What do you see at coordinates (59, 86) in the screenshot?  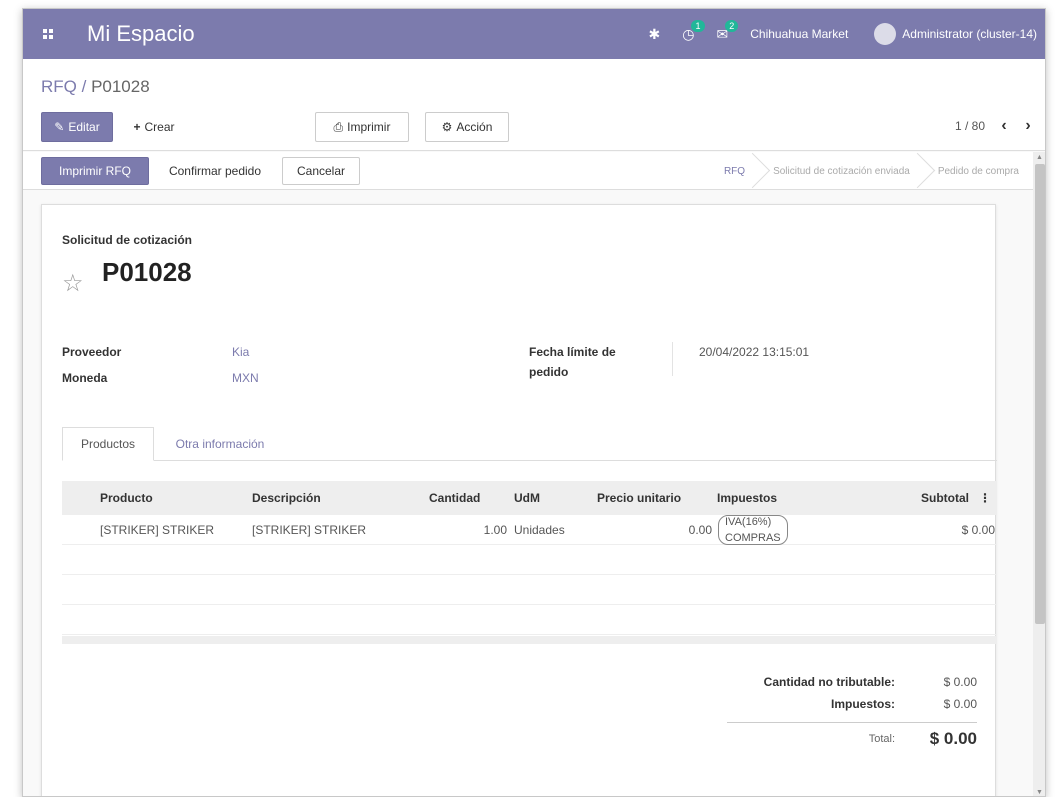 I see `breadcrumb-parent: RFQ` at bounding box center [59, 86].